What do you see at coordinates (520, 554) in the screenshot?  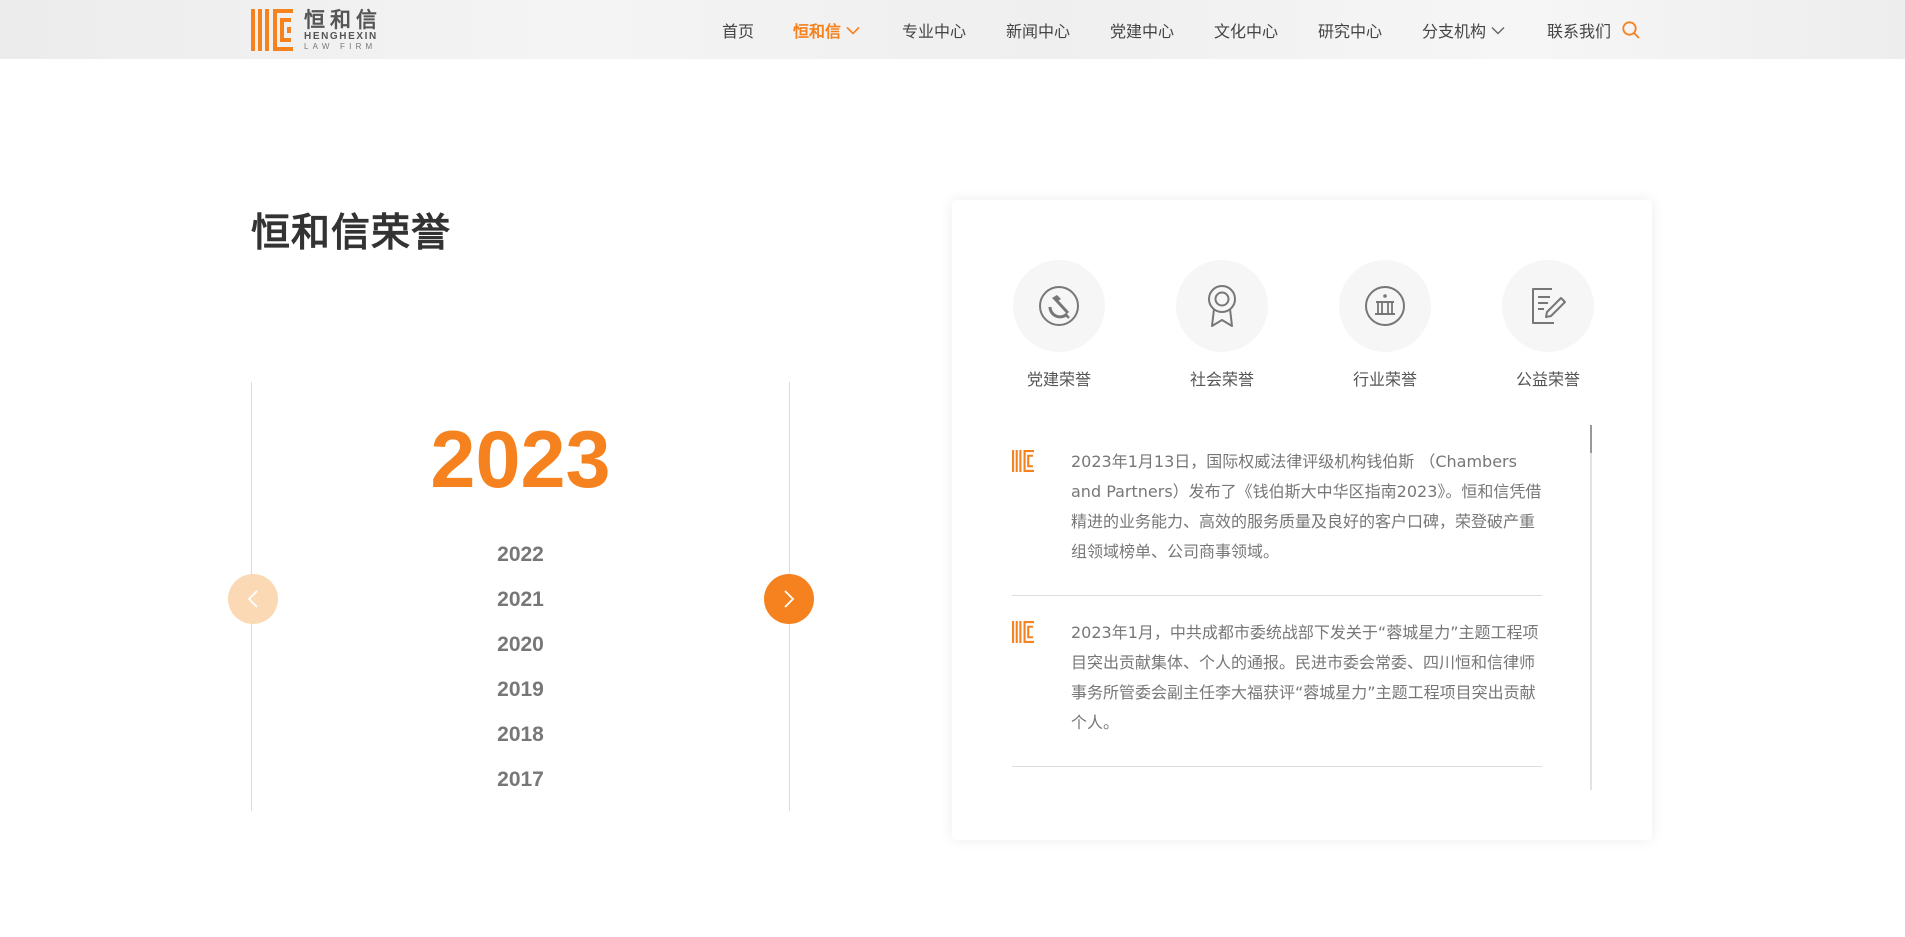 I see `year-item-2022: 2022` at bounding box center [520, 554].